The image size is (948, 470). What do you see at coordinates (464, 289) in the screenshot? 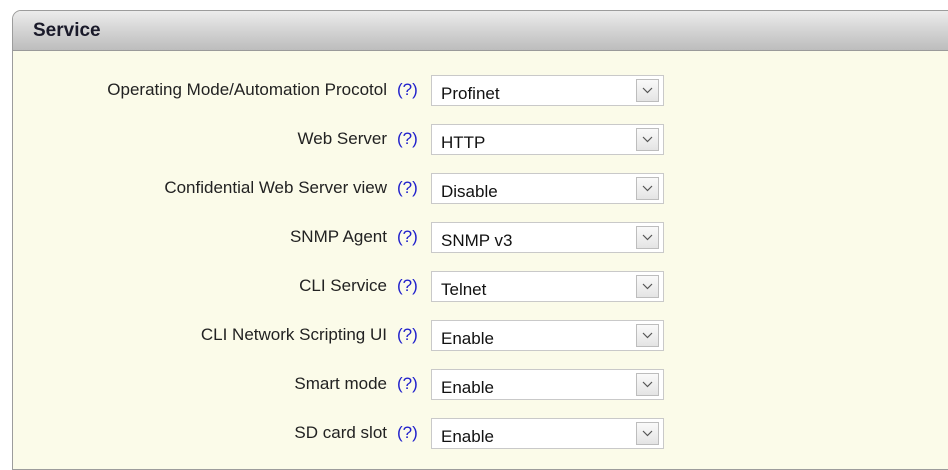
I see `select-value: Telnet` at bounding box center [464, 289].